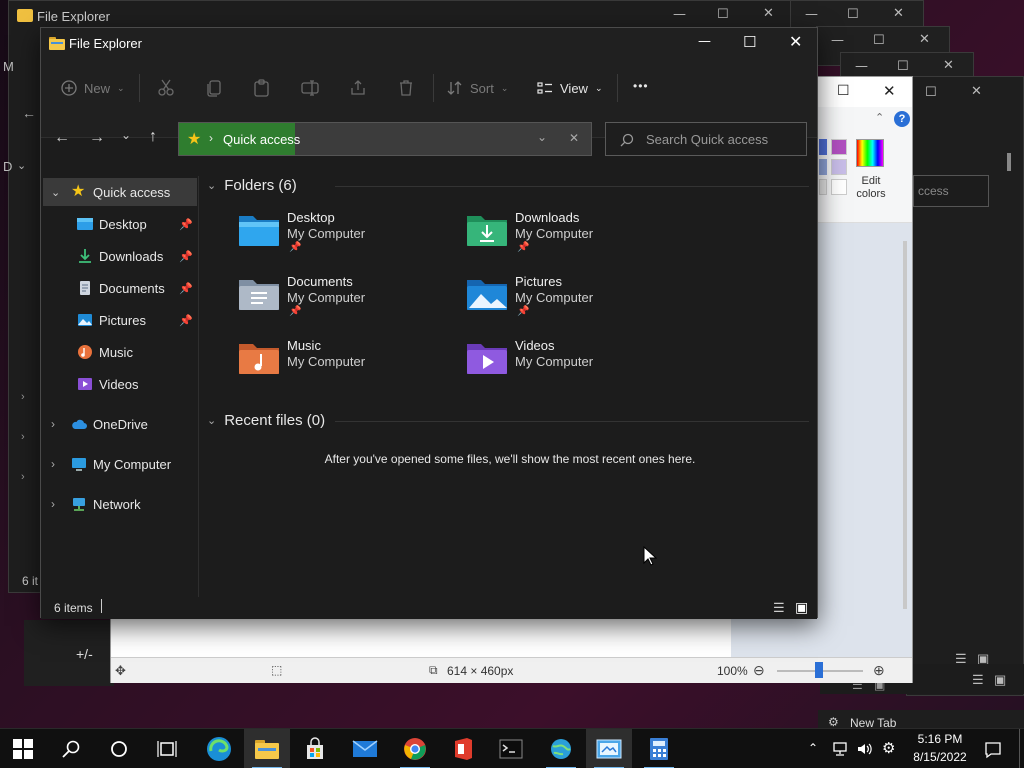 Image resolution: width=1024 pixels, height=768 pixels. What do you see at coordinates (266, 420) in the screenshot?
I see `recent-files-section-header: ⌄ Recent files (0)` at bounding box center [266, 420].